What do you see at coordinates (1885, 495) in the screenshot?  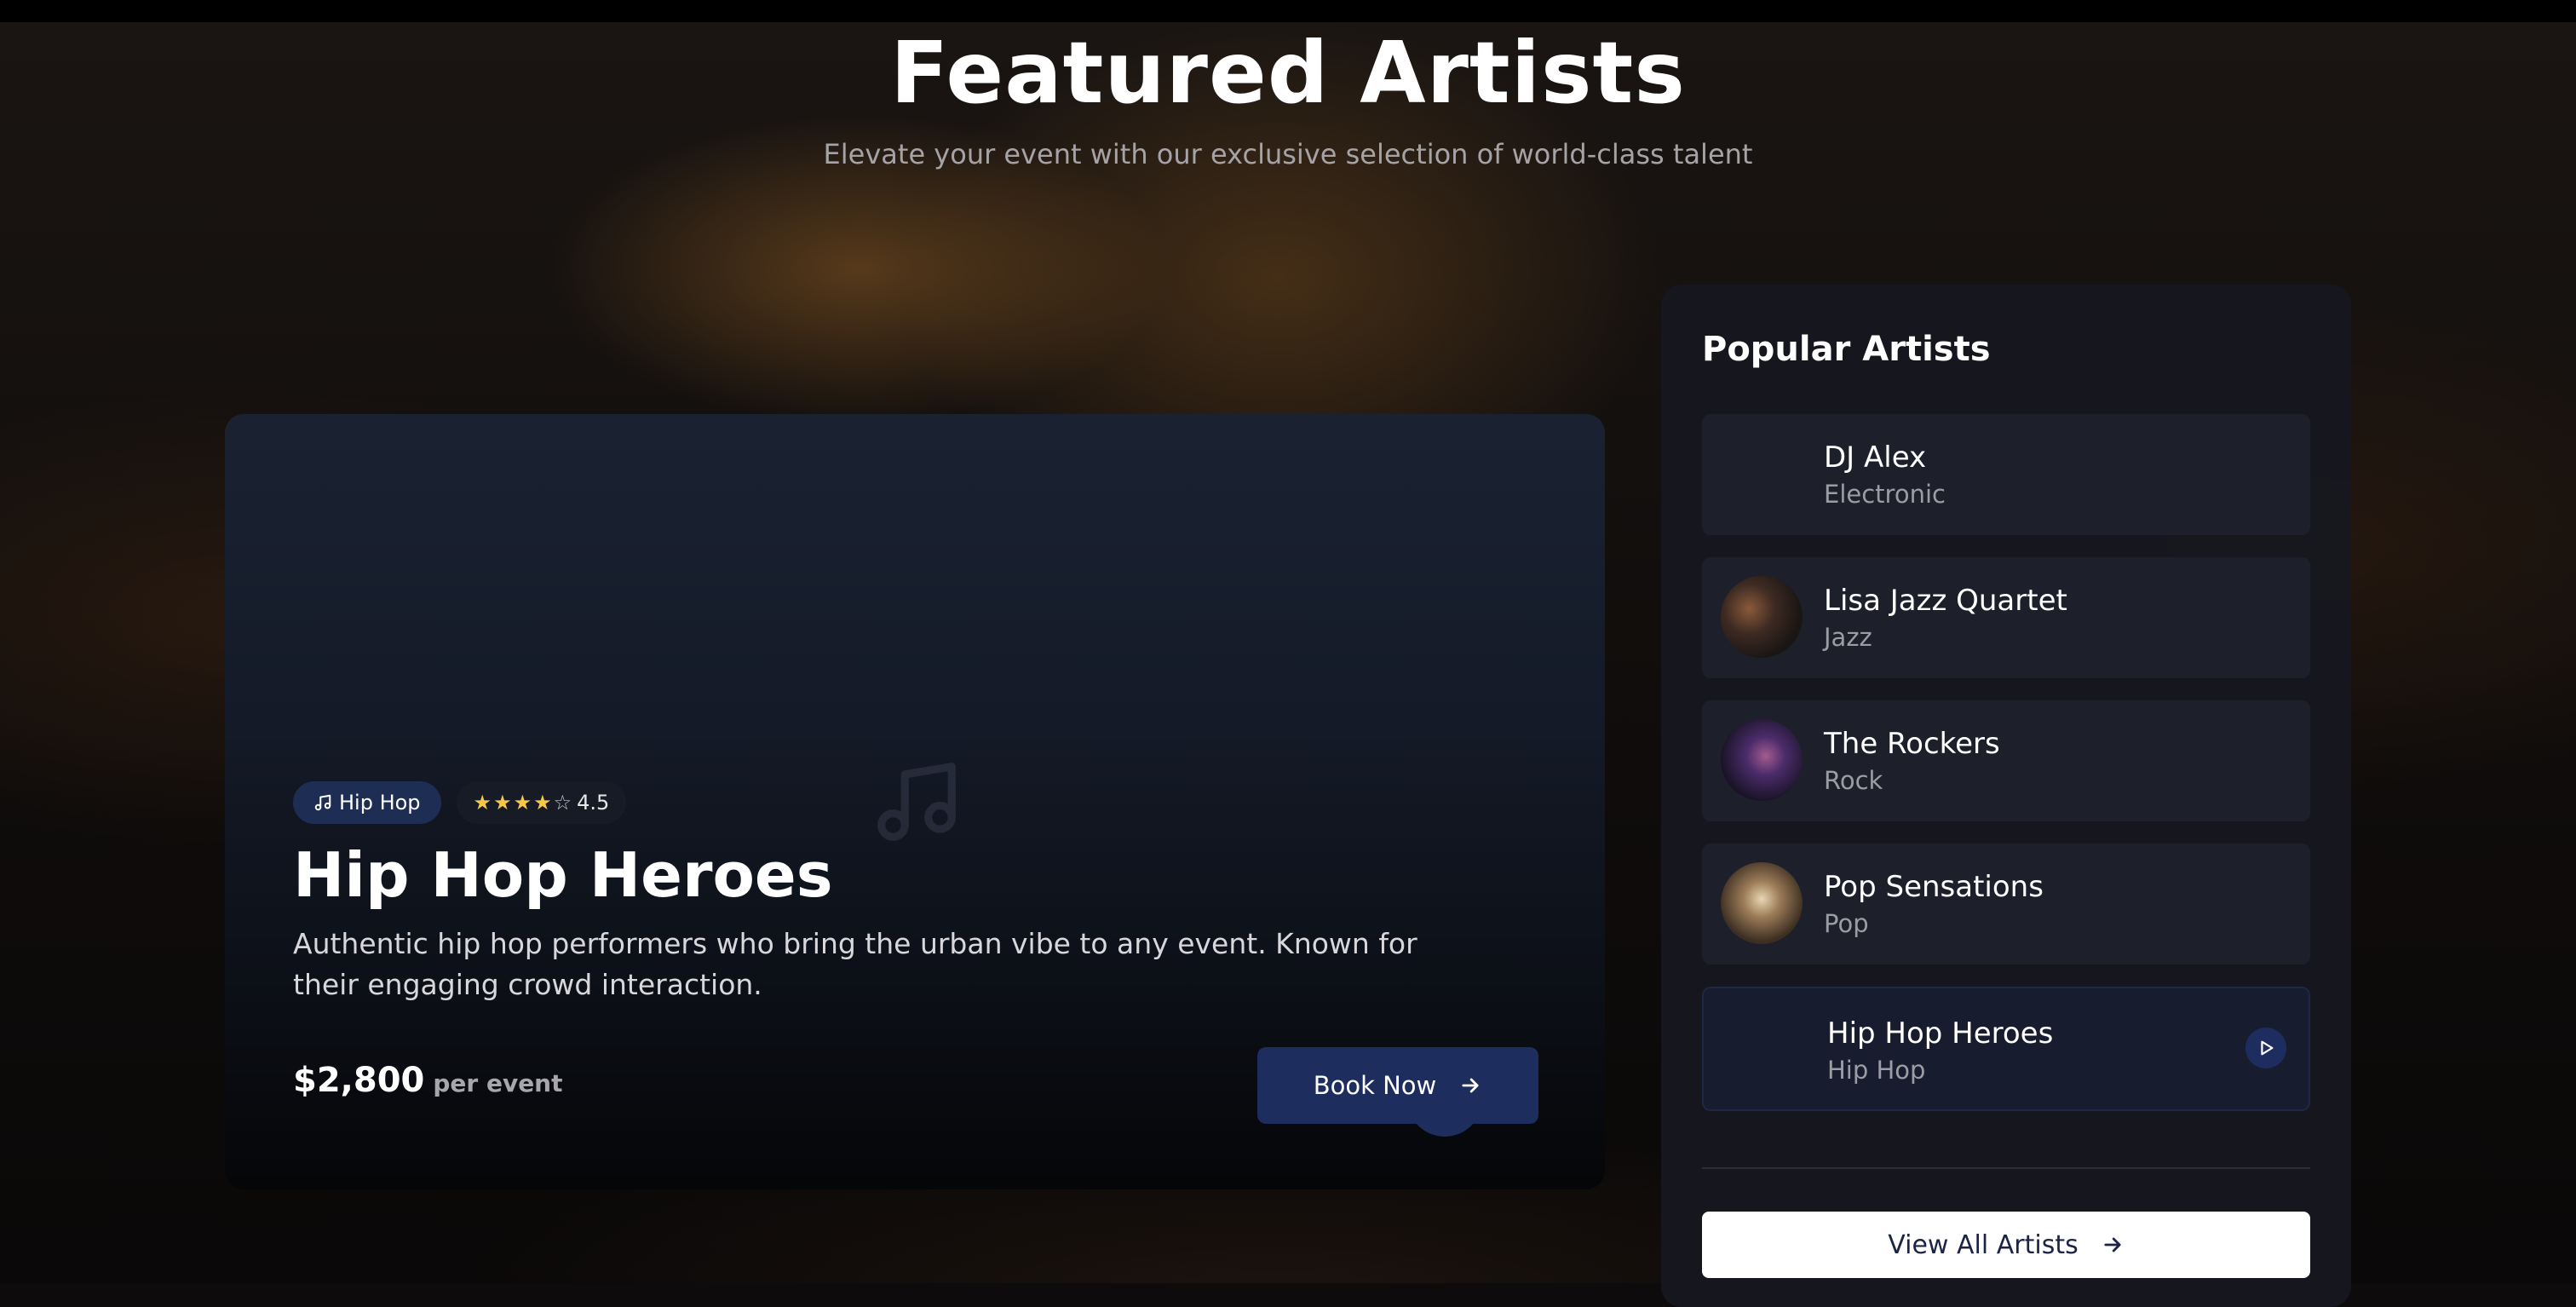 I see `popular-artist-genre: Electronic` at bounding box center [1885, 495].